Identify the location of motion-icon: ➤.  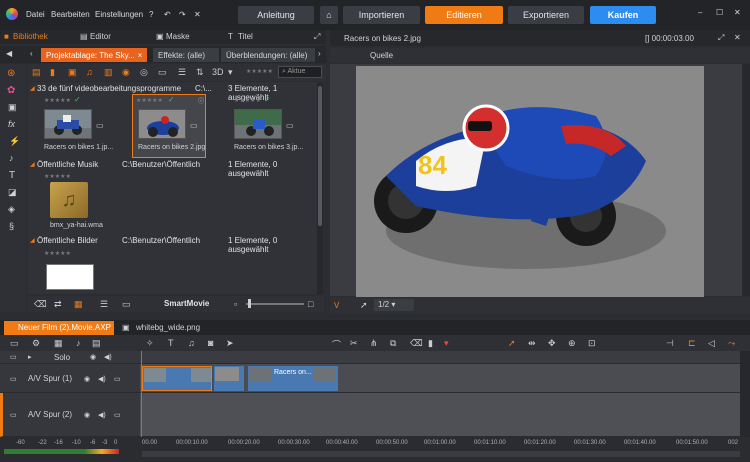
(230, 343).